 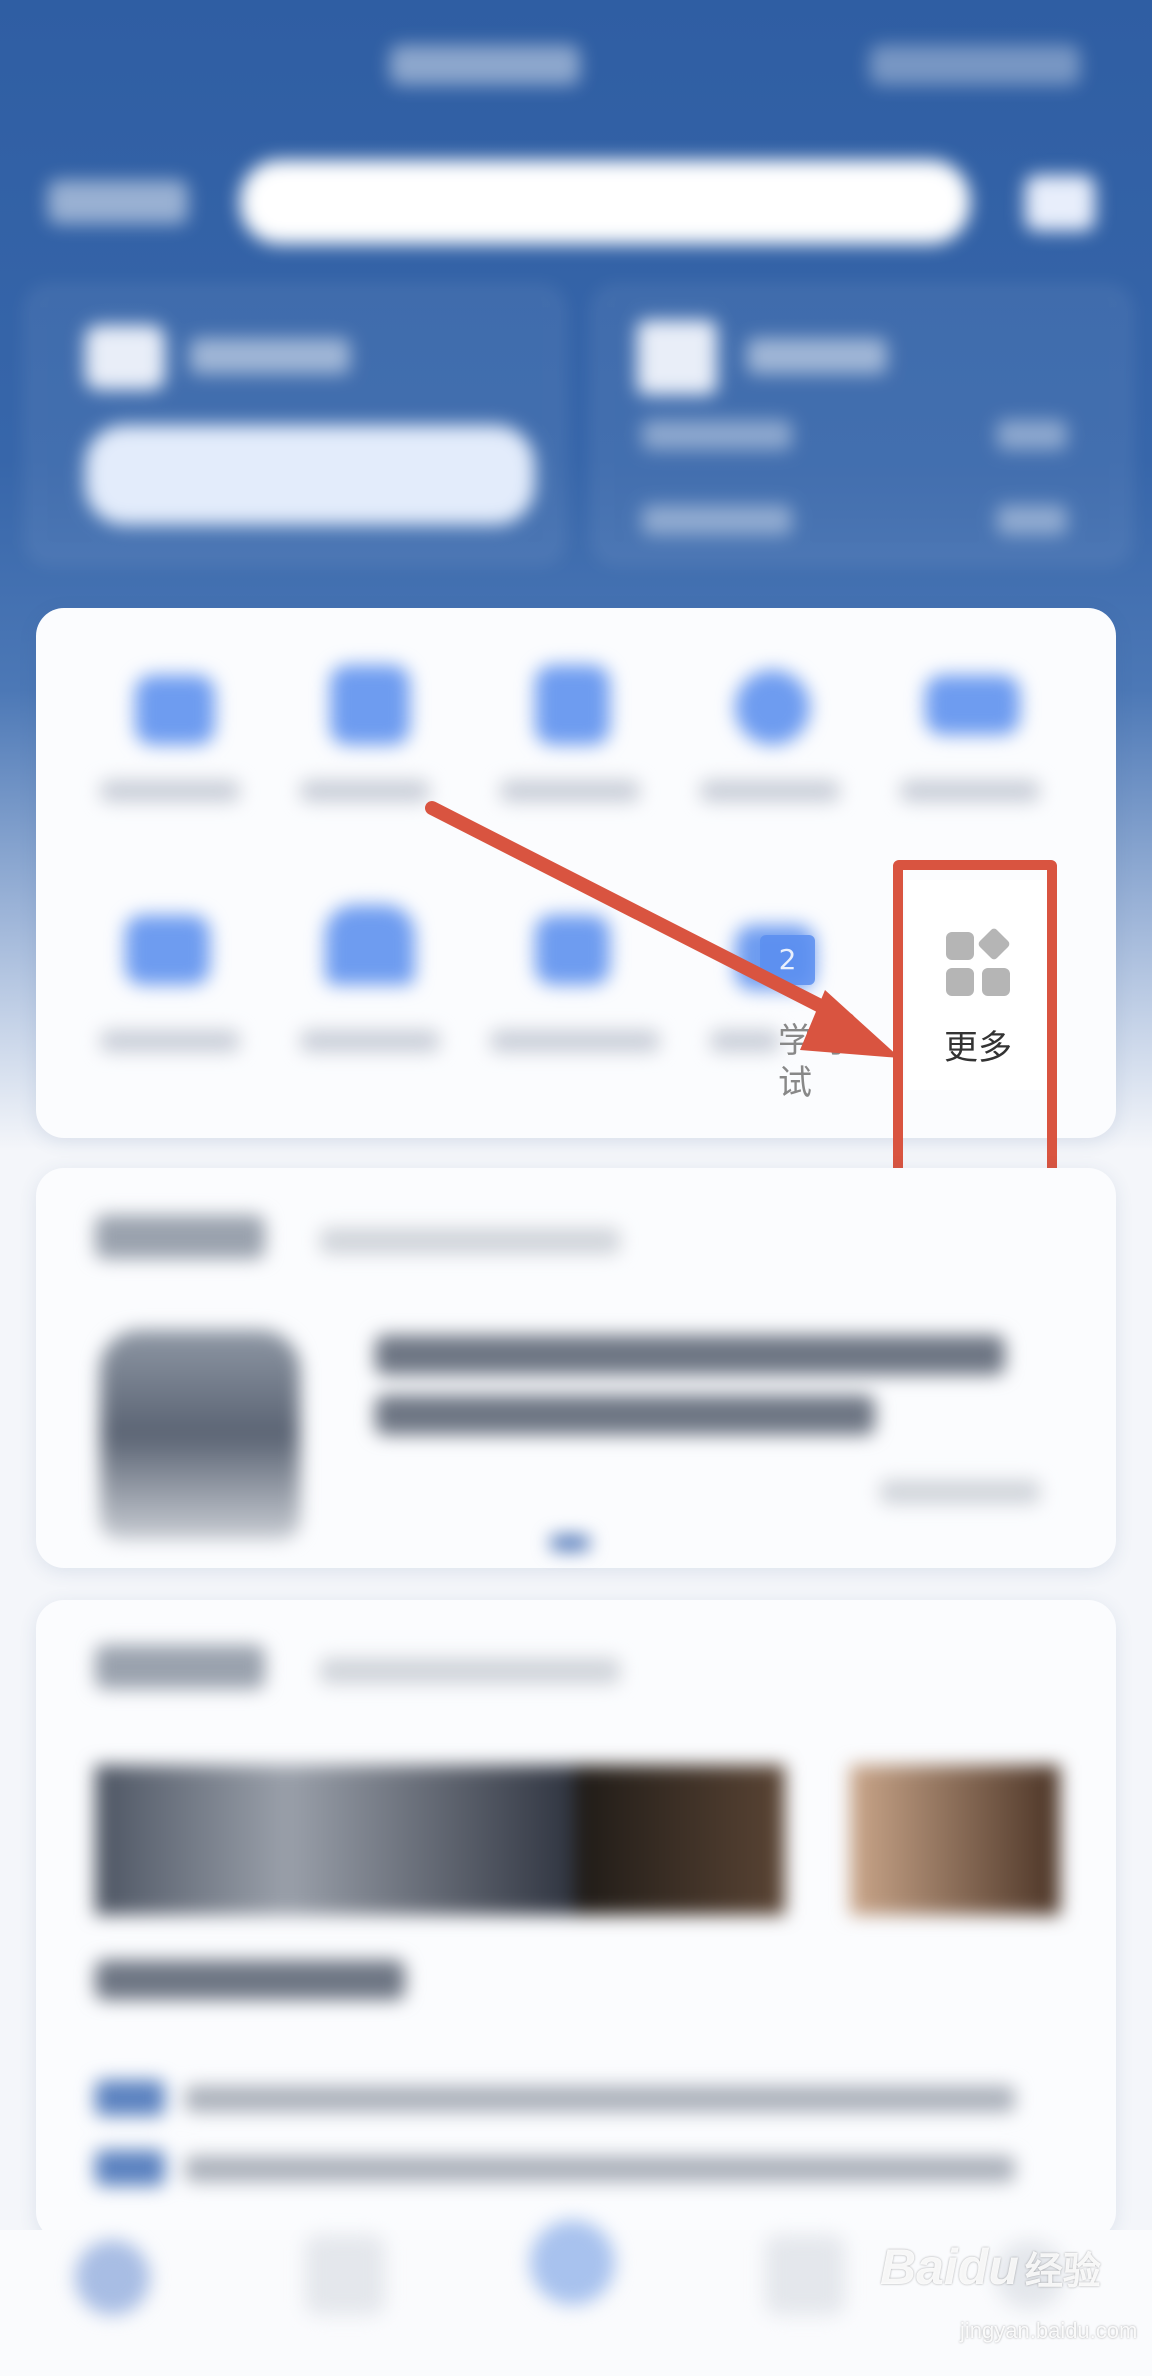 What do you see at coordinates (570, 1543) in the screenshot?
I see `carousel-indicator` at bounding box center [570, 1543].